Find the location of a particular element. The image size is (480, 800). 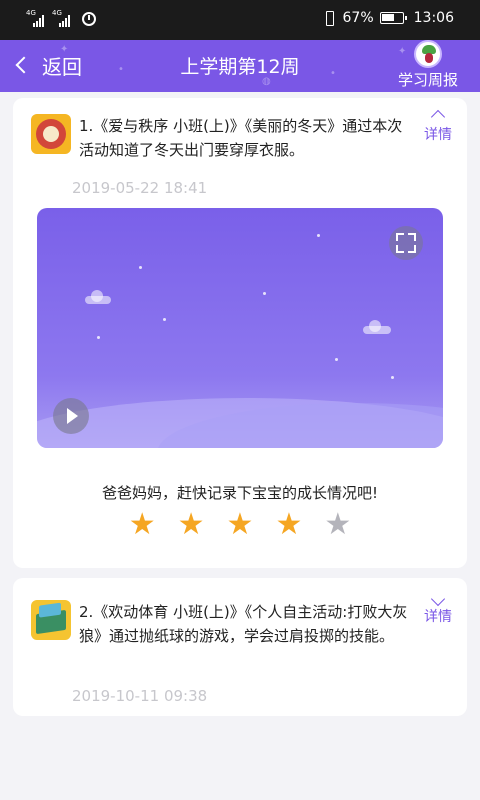

battery-percent: 67% is located at coordinates (358, 18).